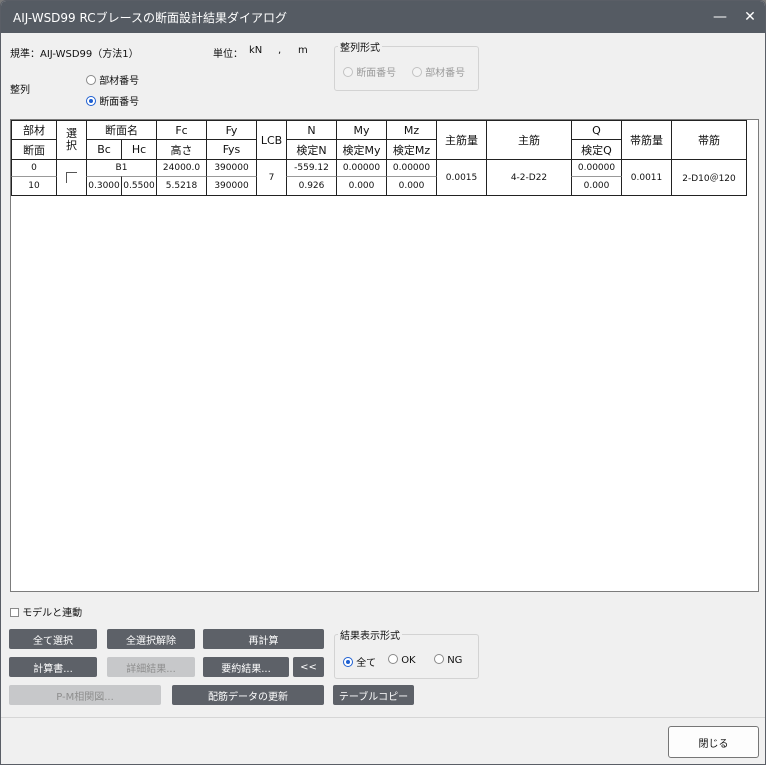  I want to click on sort-label: 整列, so click(20, 90).